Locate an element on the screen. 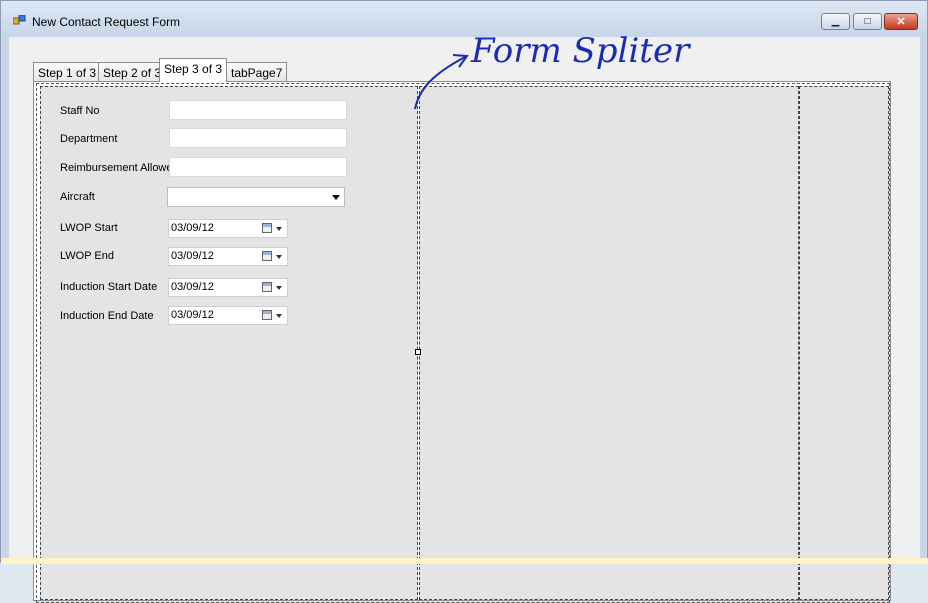  induction-start-label: Induction Start Date is located at coordinates (109, 287).